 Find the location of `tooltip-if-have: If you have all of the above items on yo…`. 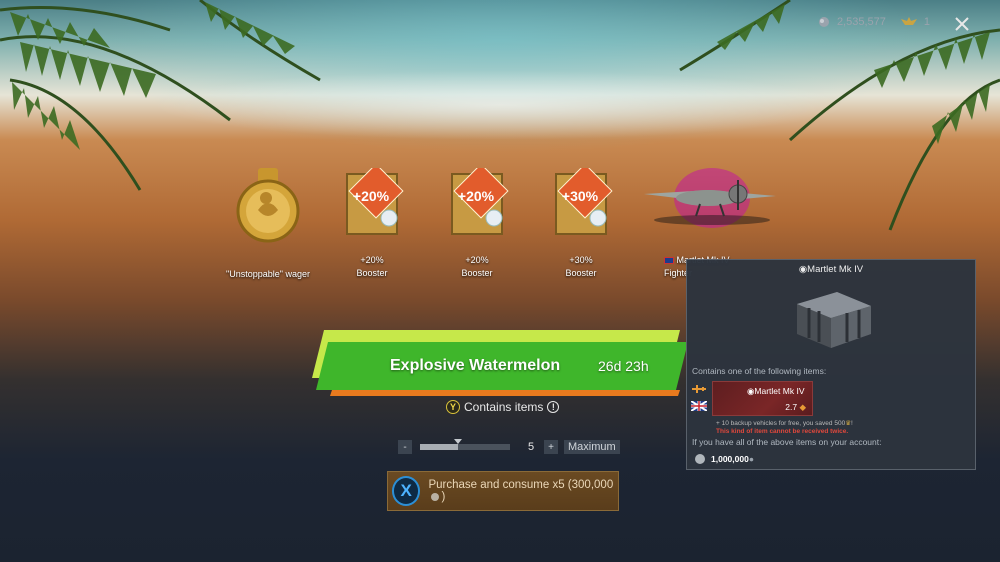

tooltip-if-have: If you have all of the above items on yo… is located at coordinates (787, 442).